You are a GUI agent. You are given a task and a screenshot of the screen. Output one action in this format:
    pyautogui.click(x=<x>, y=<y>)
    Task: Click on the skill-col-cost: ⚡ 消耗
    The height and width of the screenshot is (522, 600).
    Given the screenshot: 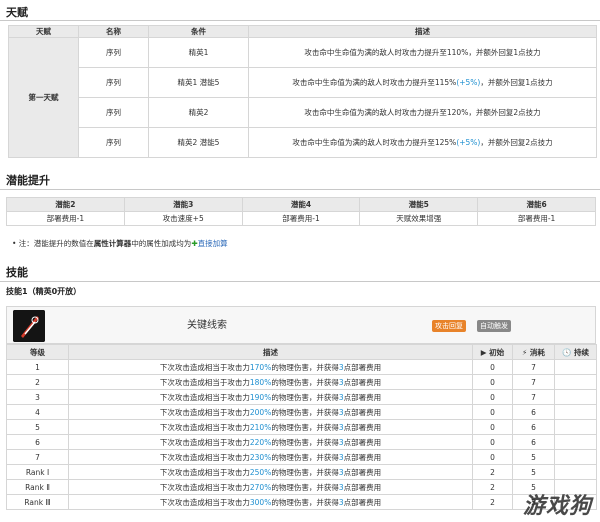 What is the action you would take?
    pyautogui.click(x=533, y=352)
    